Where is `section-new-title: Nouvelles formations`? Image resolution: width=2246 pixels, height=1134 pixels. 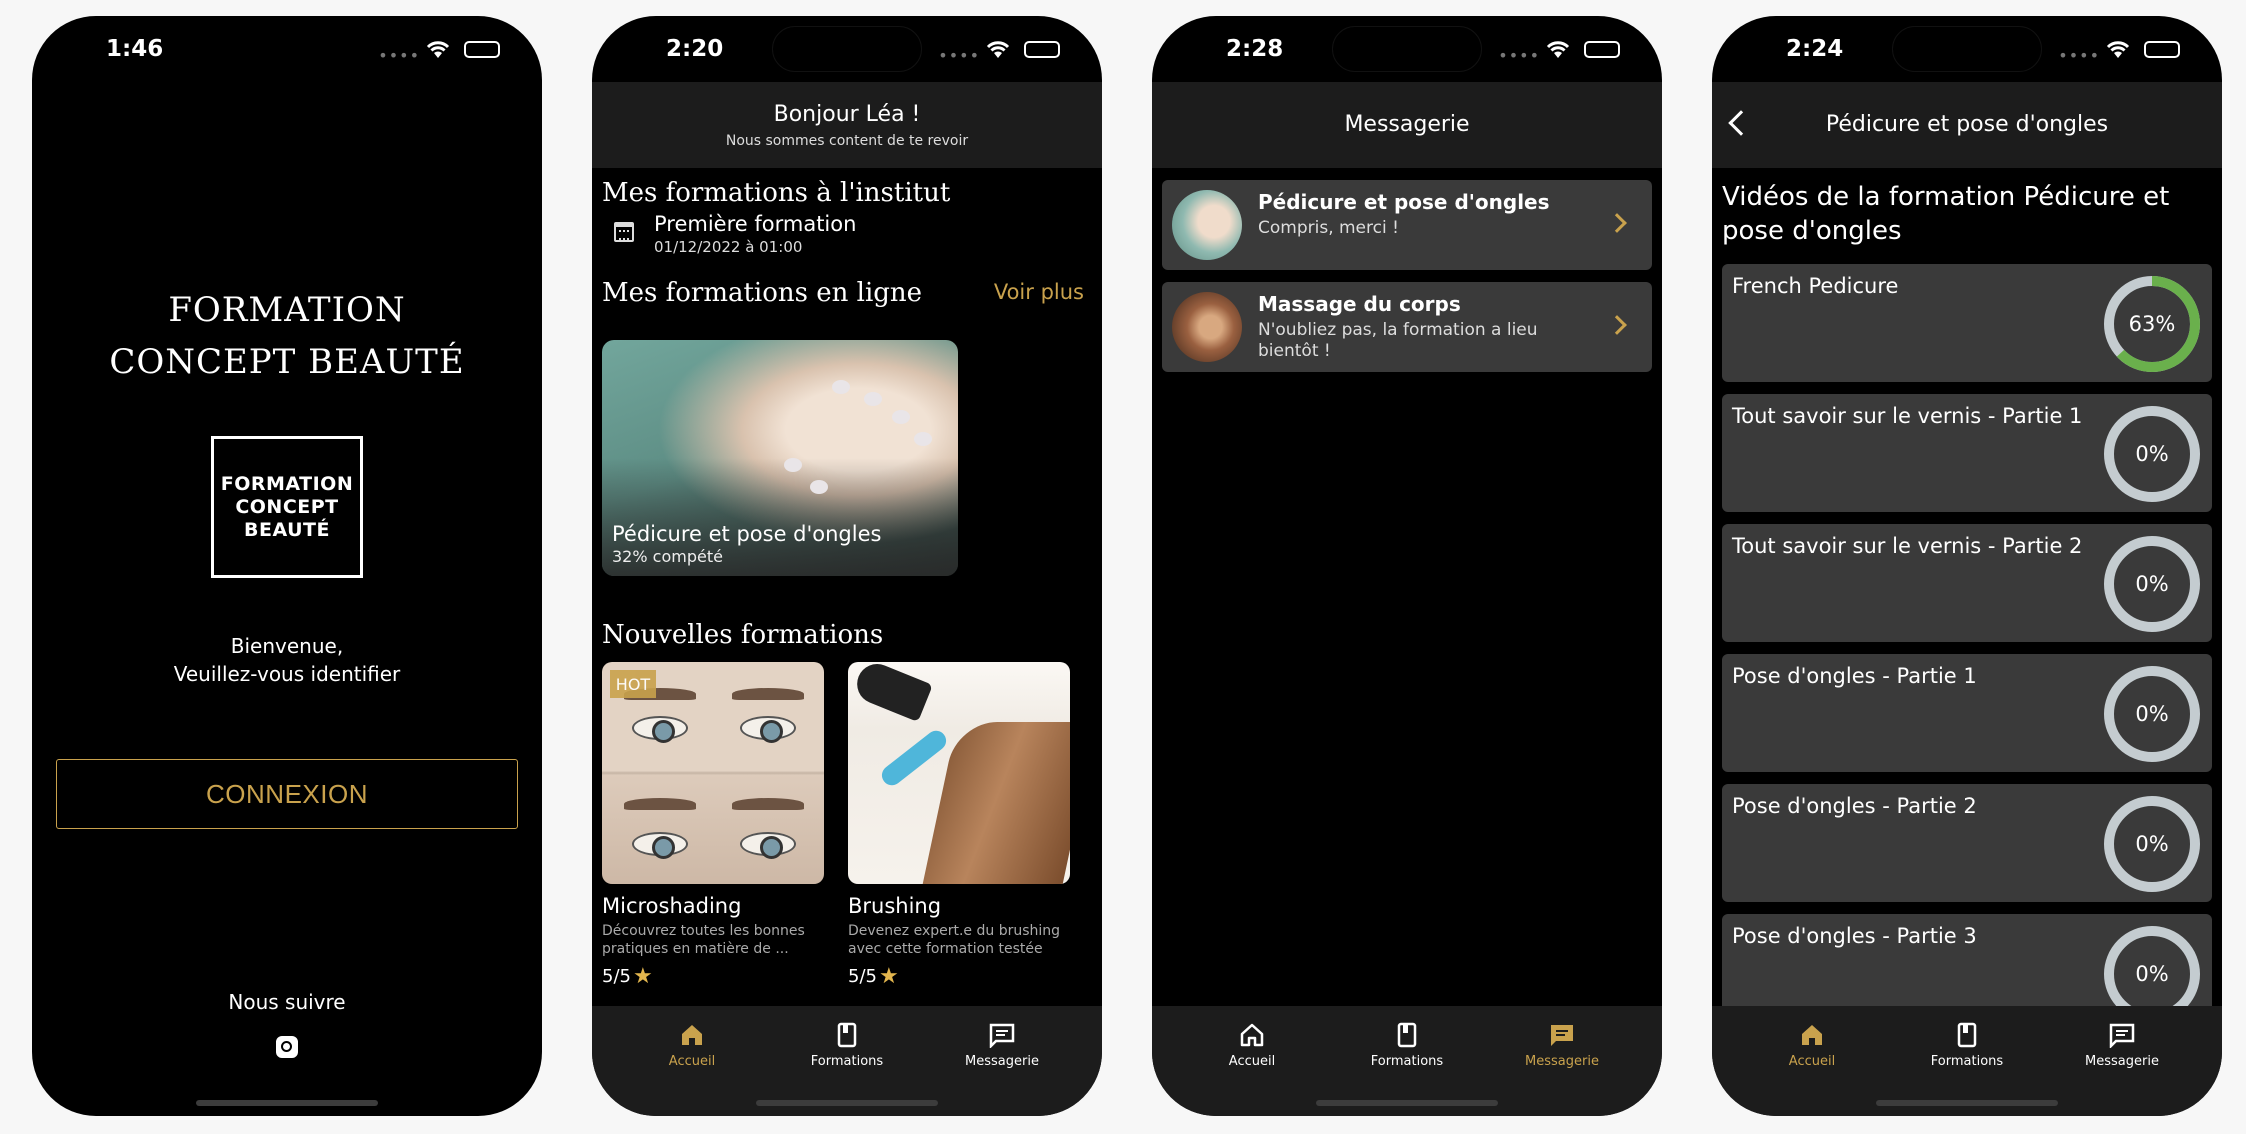 section-new-title: Nouvelles formations is located at coordinates (743, 635).